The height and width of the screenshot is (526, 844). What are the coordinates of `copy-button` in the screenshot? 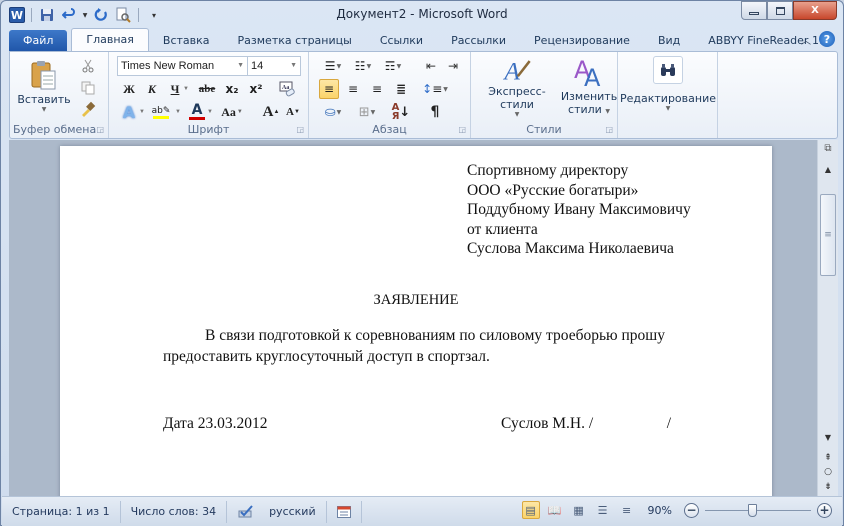 It's located at (88, 88).